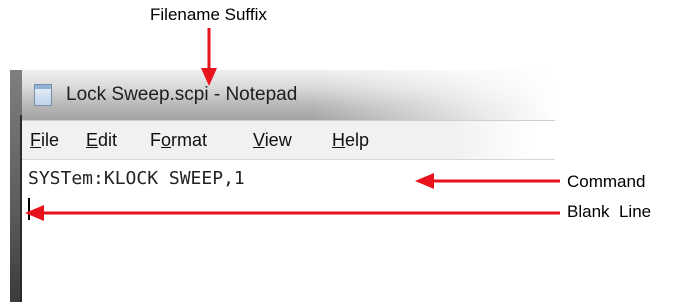  Describe the element at coordinates (292, 213) in the screenshot. I see `arrow-blank-line` at that location.